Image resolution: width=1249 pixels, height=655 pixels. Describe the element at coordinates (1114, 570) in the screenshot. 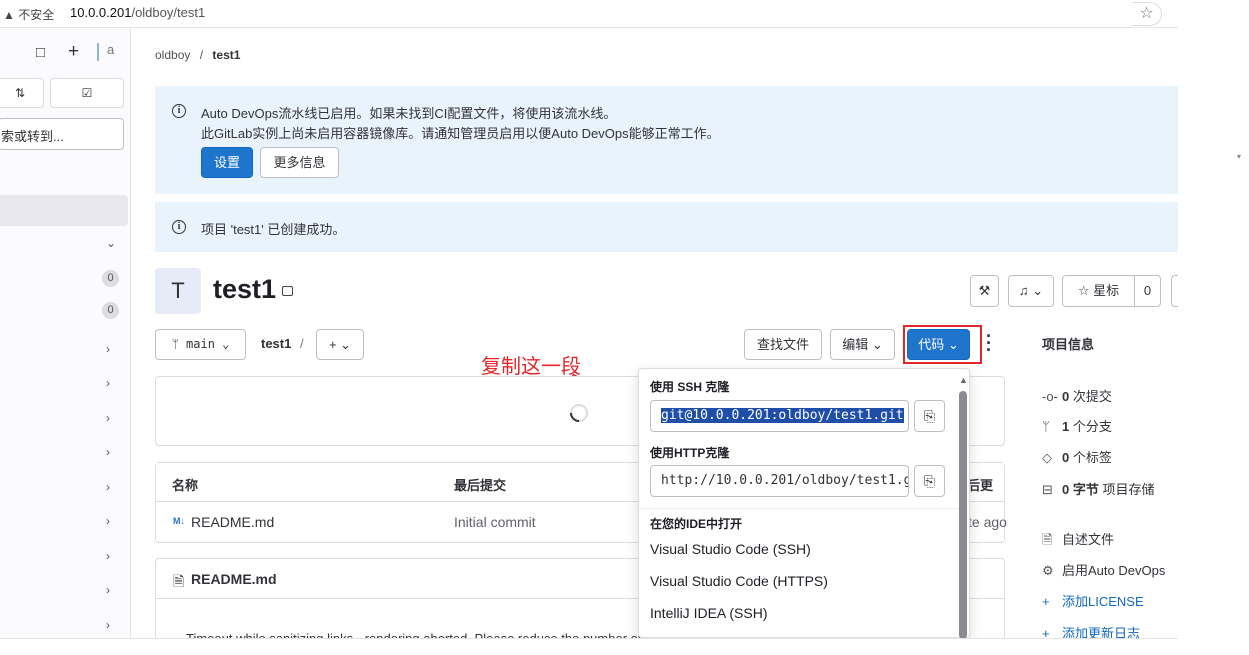

I see `enable-devops-label: 启用Auto DevOps` at that location.